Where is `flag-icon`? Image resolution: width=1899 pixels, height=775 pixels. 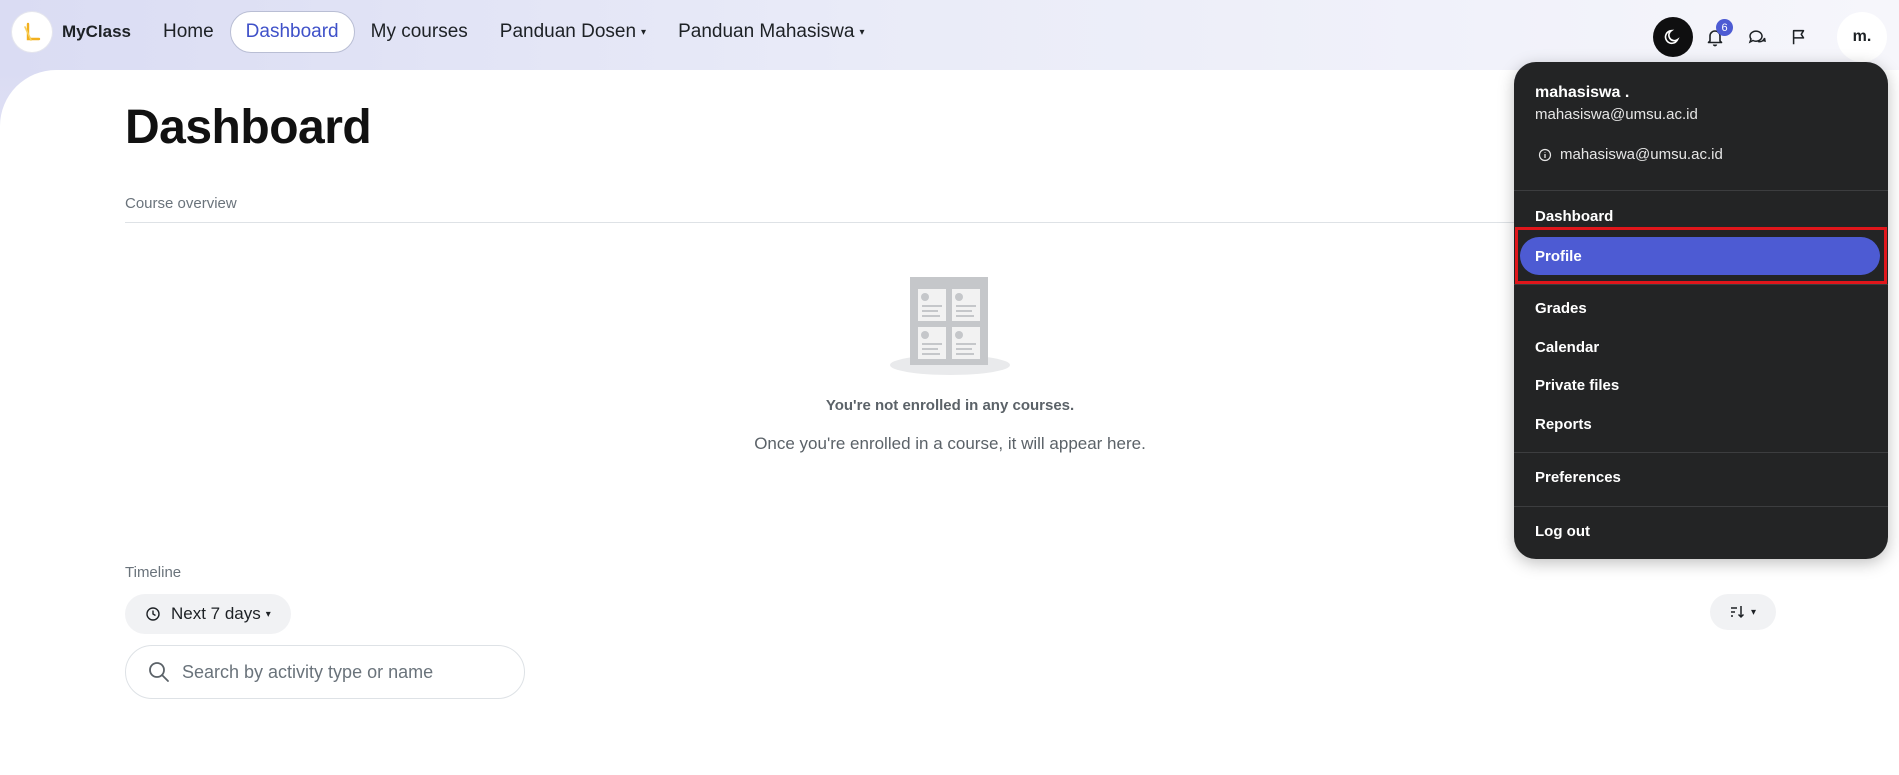
flag-icon is located at coordinates (1798, 37).